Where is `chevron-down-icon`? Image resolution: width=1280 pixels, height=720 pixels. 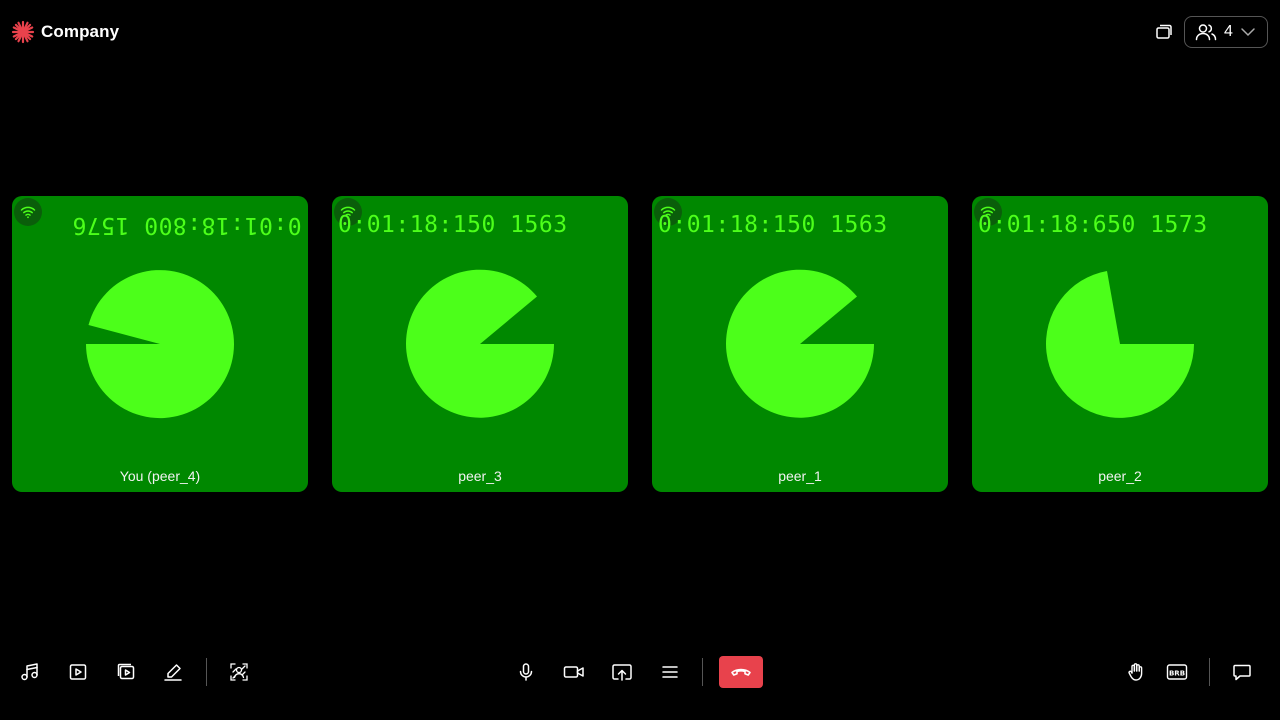 chevron-down-icon is located at coordinates (1248, 32).